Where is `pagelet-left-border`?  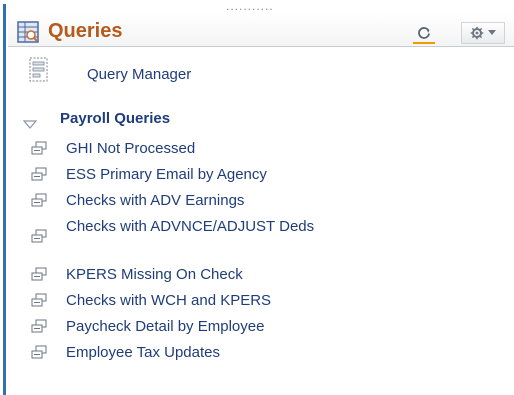
pagelet-left-border is located at coordinates (4, 199).